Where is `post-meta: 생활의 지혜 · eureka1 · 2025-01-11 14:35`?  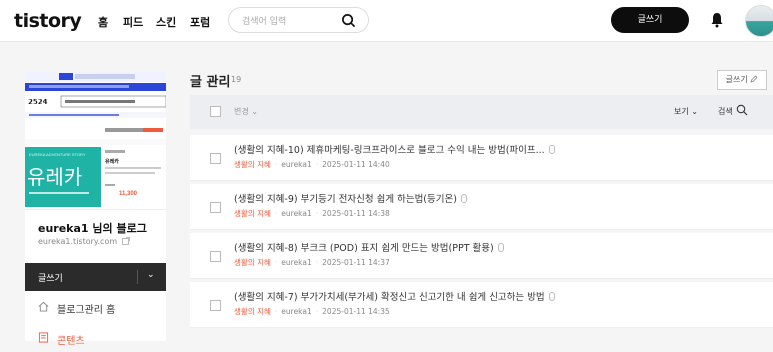 post-meta: 생활의 지혜 · eureka1 · 2025-01-11 14:35 is located at coordinates (312, 311).